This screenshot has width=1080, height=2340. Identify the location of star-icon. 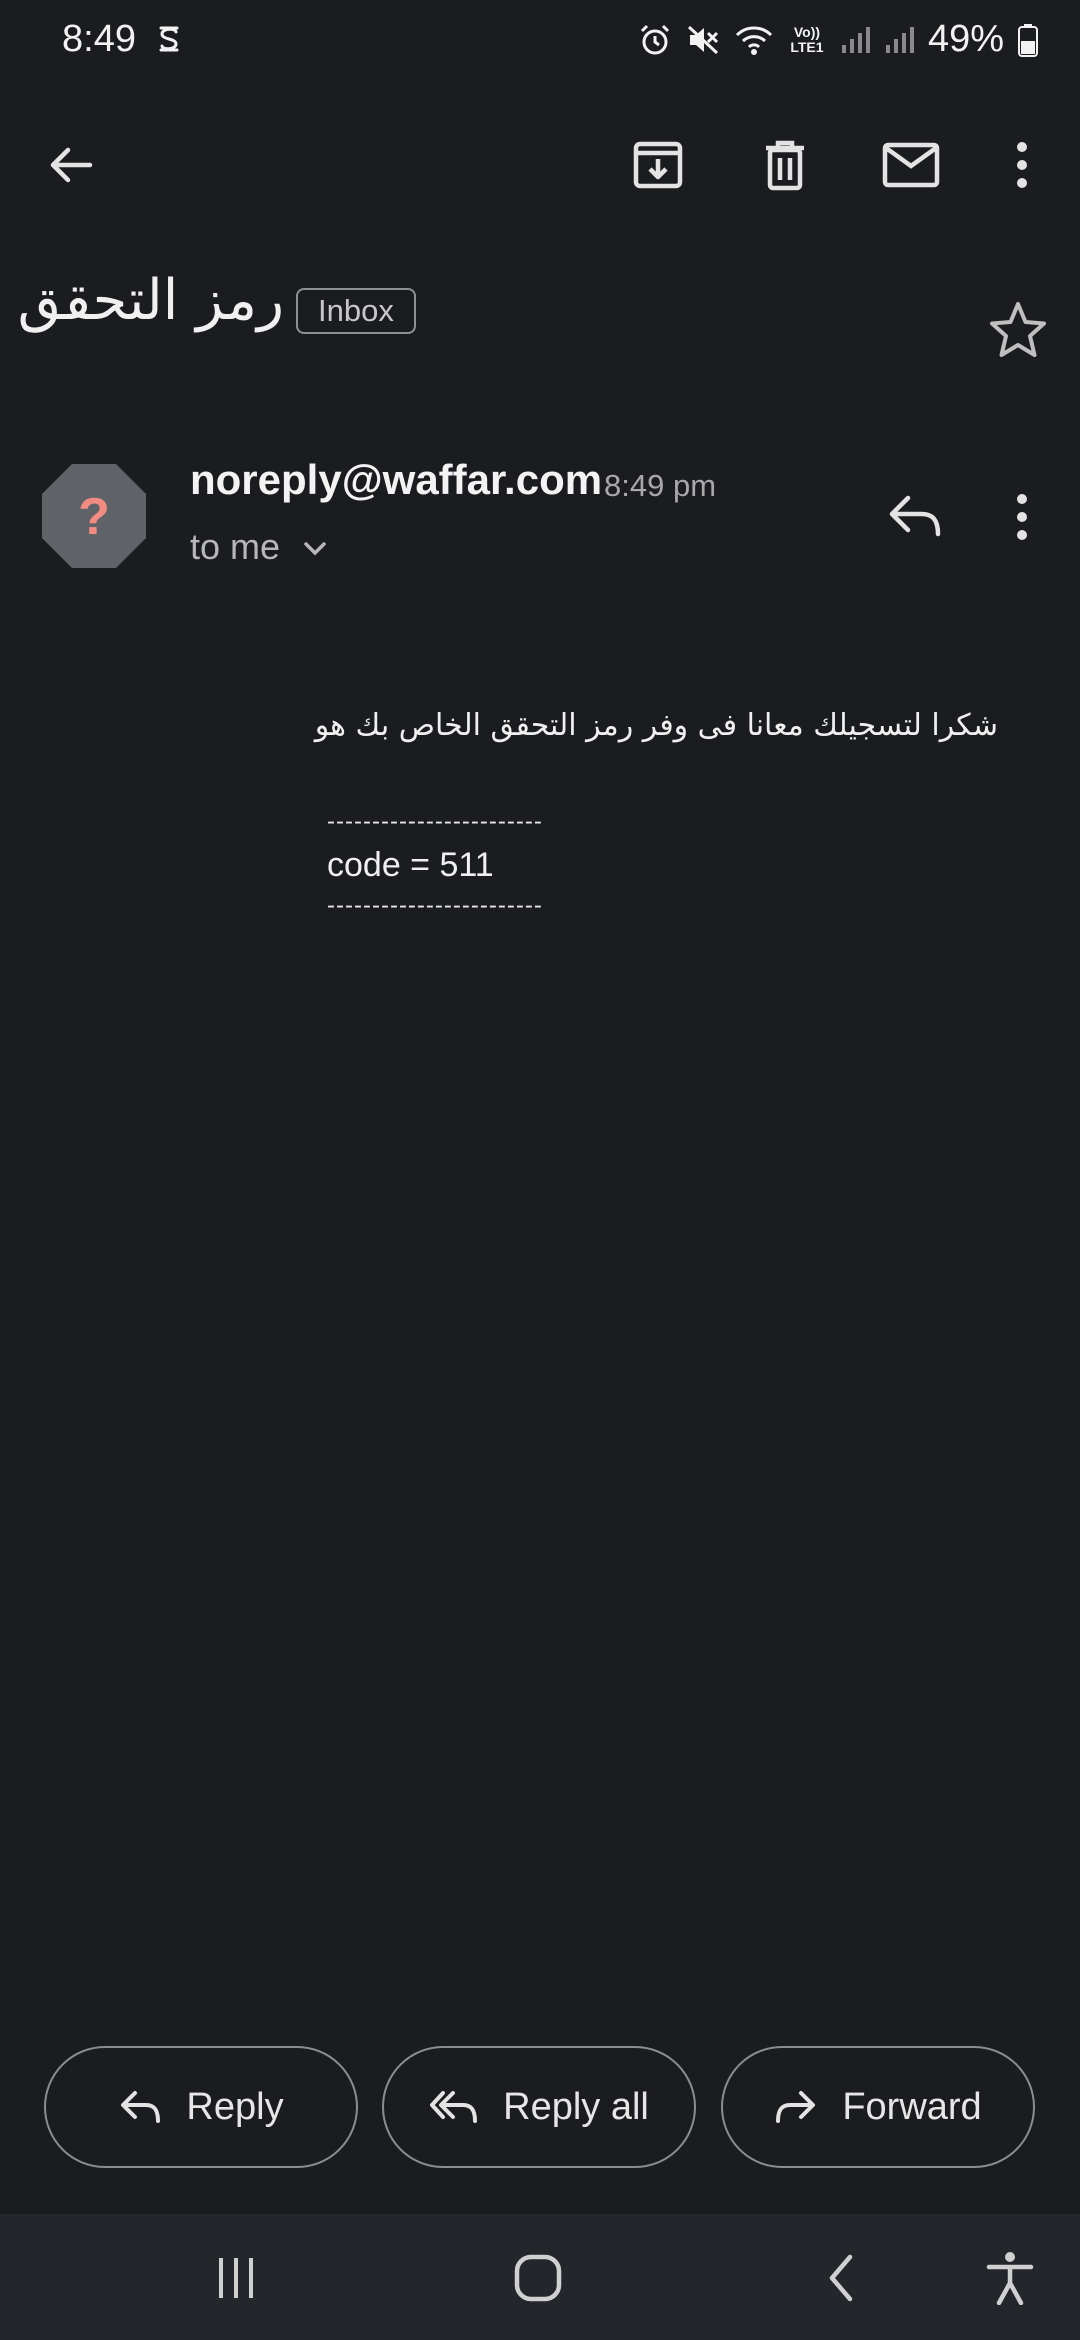
(1018, 330).